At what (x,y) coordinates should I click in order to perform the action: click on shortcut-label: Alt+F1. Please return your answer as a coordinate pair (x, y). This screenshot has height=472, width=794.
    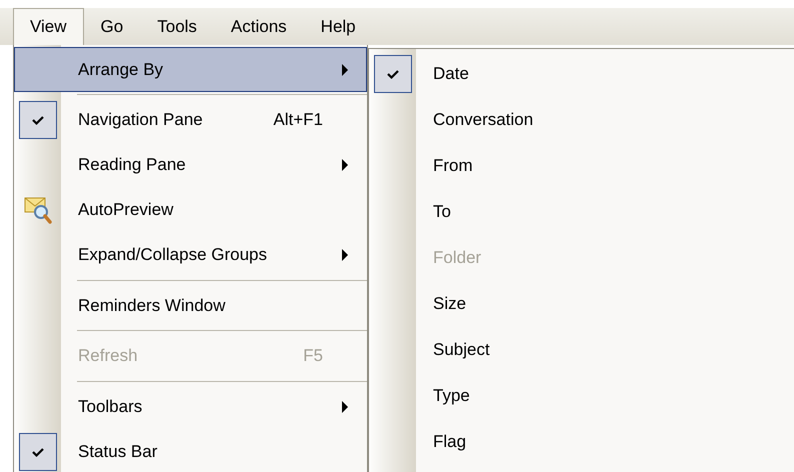
    Looking at the image, I should click on (298, 120).